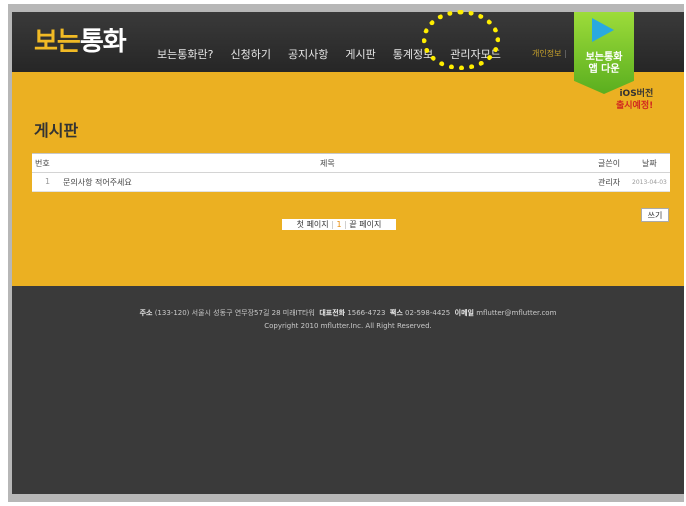  Describe the element at coordinates (464, 313) in the screenshot. I see `email-label: 이메일` at that location.